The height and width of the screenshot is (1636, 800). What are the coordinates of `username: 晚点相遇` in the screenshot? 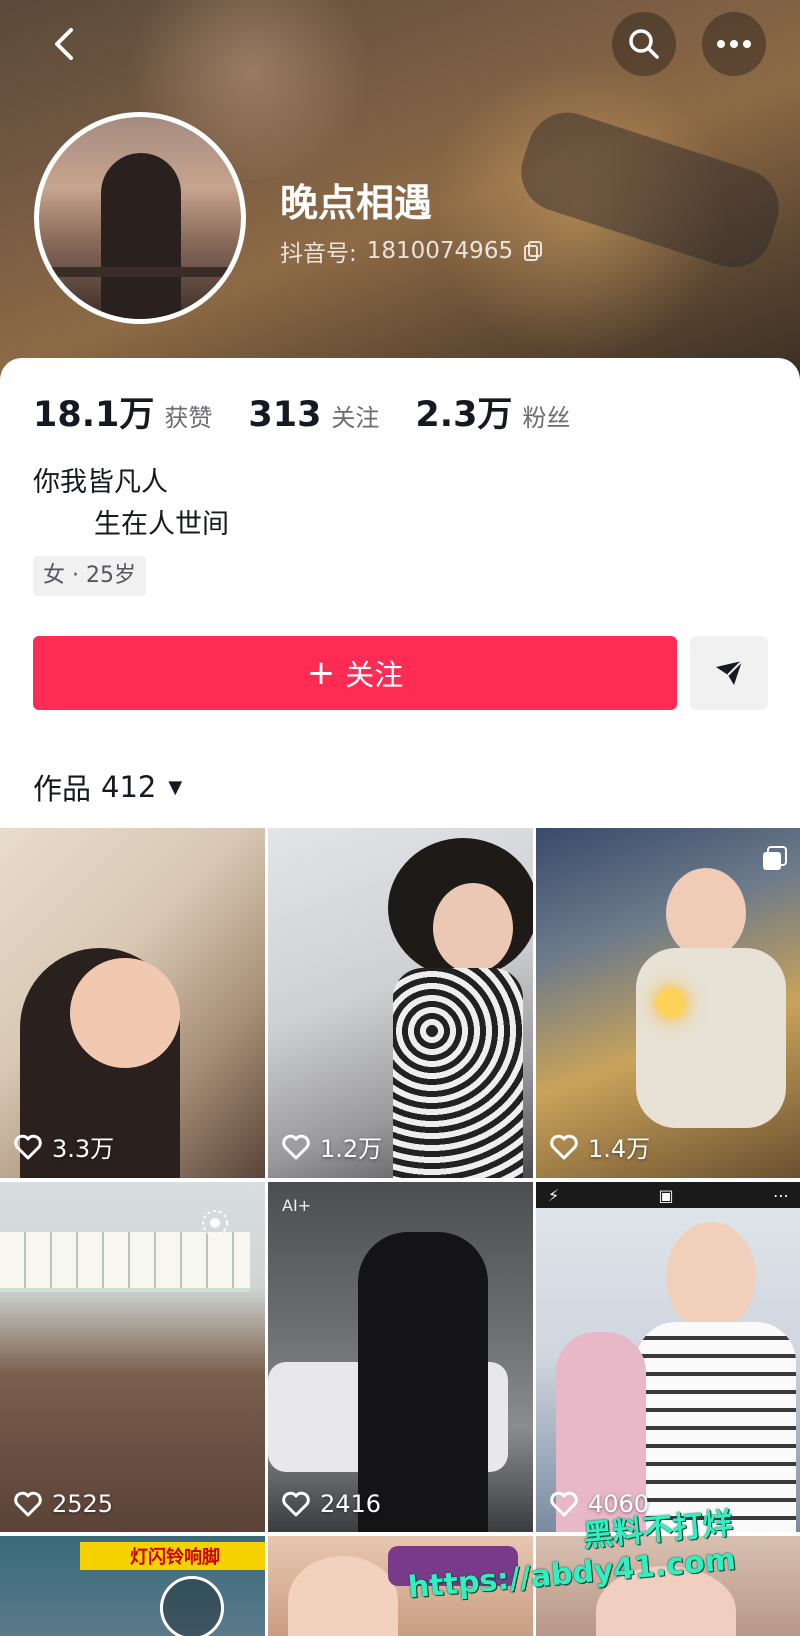 It's located at (356, 203).